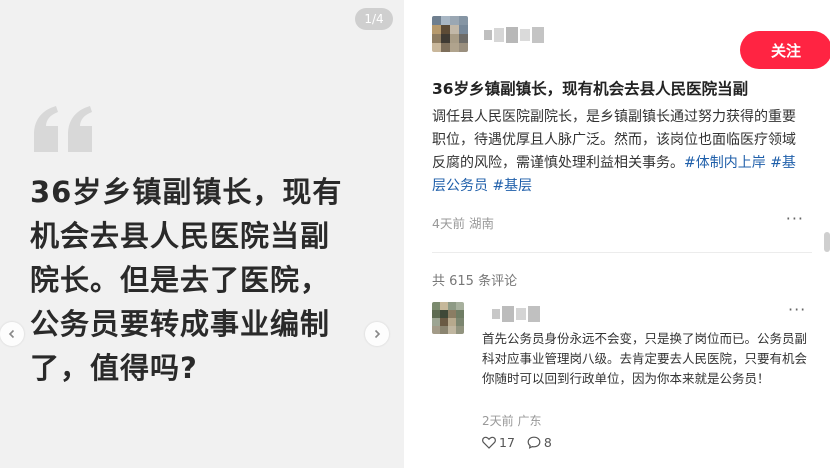 This screenshot has width=830, height=468. I want to click on divider, so click(622, 252).